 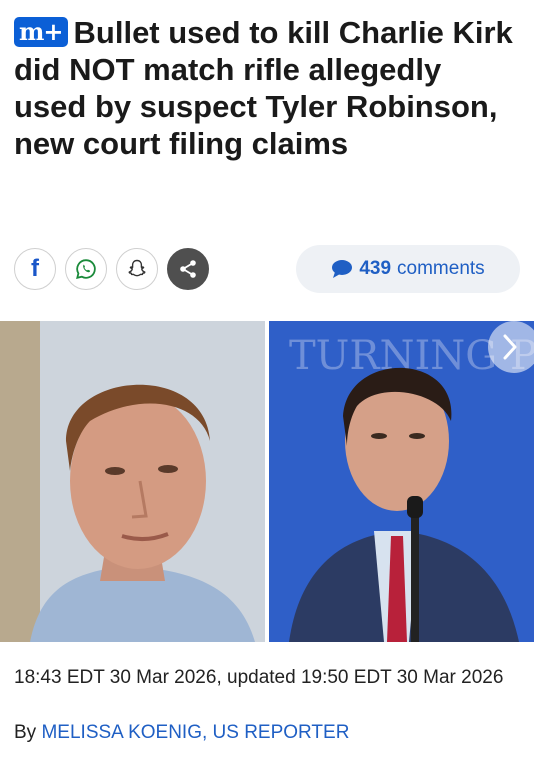 I want to click on chevron-right-icon, so click(x=510, y=347).